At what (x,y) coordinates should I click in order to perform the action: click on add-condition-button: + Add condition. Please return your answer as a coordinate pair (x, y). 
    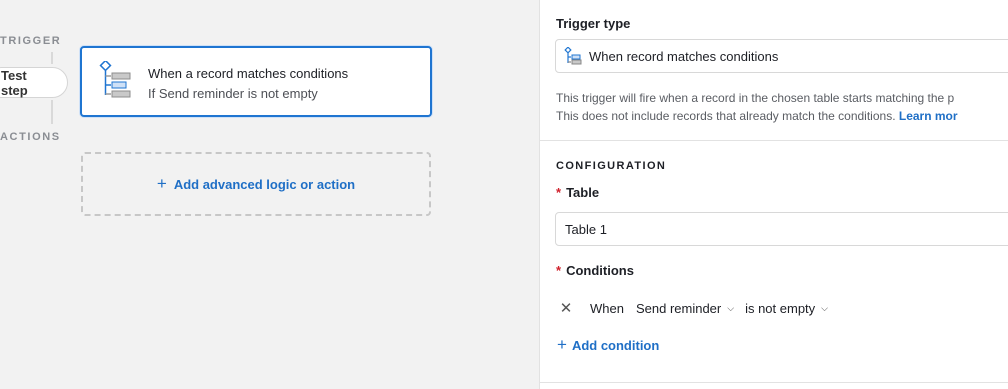
    Looking at the image, I should click on (608, 344).